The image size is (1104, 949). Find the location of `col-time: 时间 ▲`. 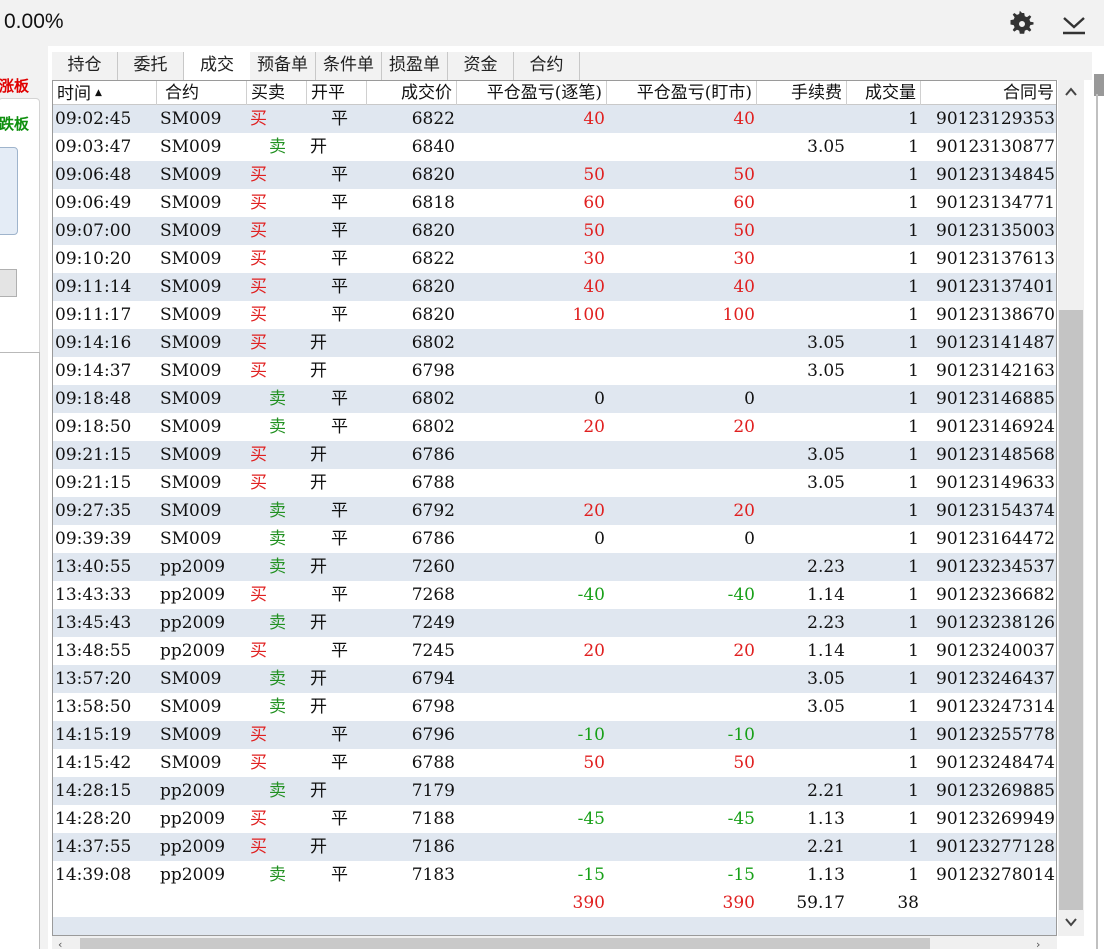

col-time: 时间 ▲ is located at coordinates (105, 93).